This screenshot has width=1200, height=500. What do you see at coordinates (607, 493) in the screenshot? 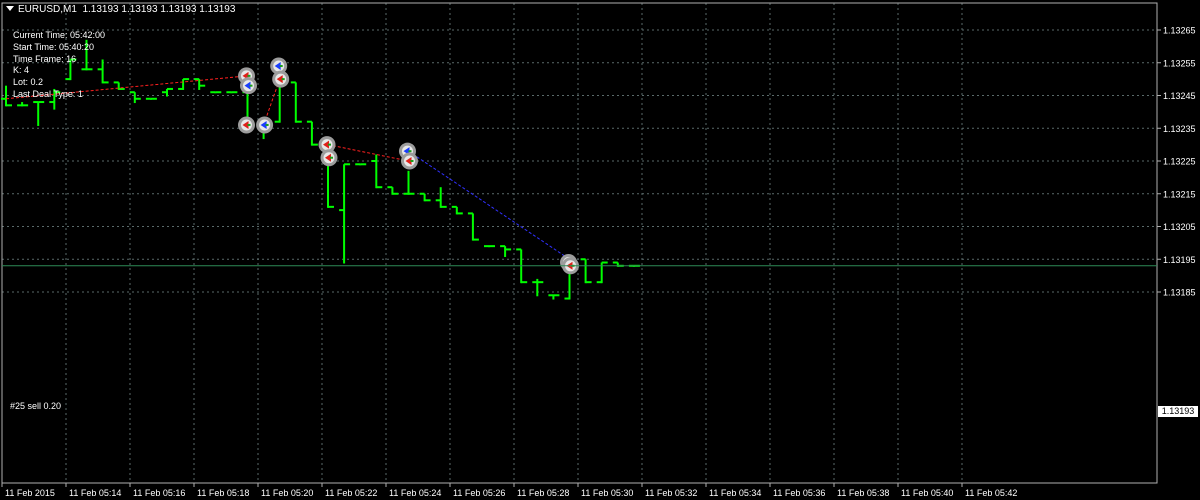
I see `time-tick-label: 11 Feb 05:30` at bounding box center [607, 493].